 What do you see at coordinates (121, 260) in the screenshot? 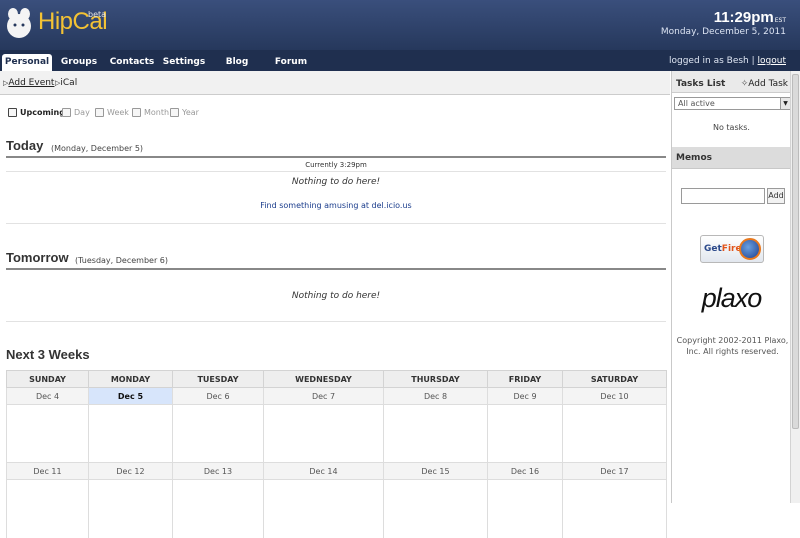
I see `tomorrow-date: (Tuesday, December 6)` at bounding box center [121, 260].